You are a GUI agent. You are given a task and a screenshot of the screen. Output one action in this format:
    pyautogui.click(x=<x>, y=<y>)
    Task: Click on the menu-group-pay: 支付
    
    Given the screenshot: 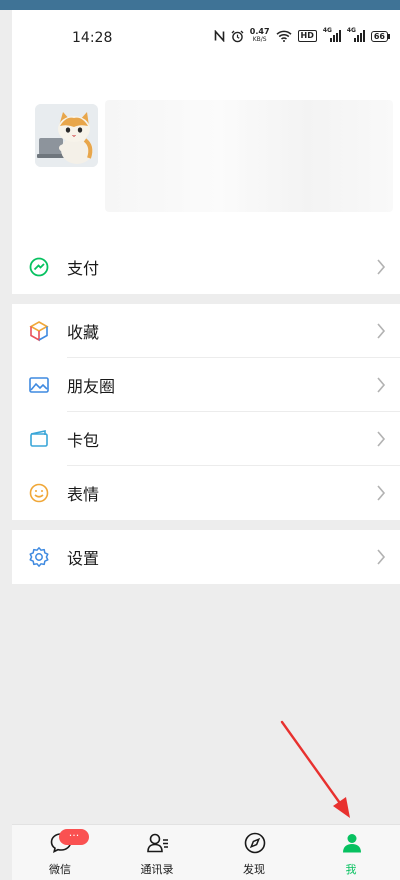 What is the action you would take?
    pyautogui.click(x=206, y=267)
    